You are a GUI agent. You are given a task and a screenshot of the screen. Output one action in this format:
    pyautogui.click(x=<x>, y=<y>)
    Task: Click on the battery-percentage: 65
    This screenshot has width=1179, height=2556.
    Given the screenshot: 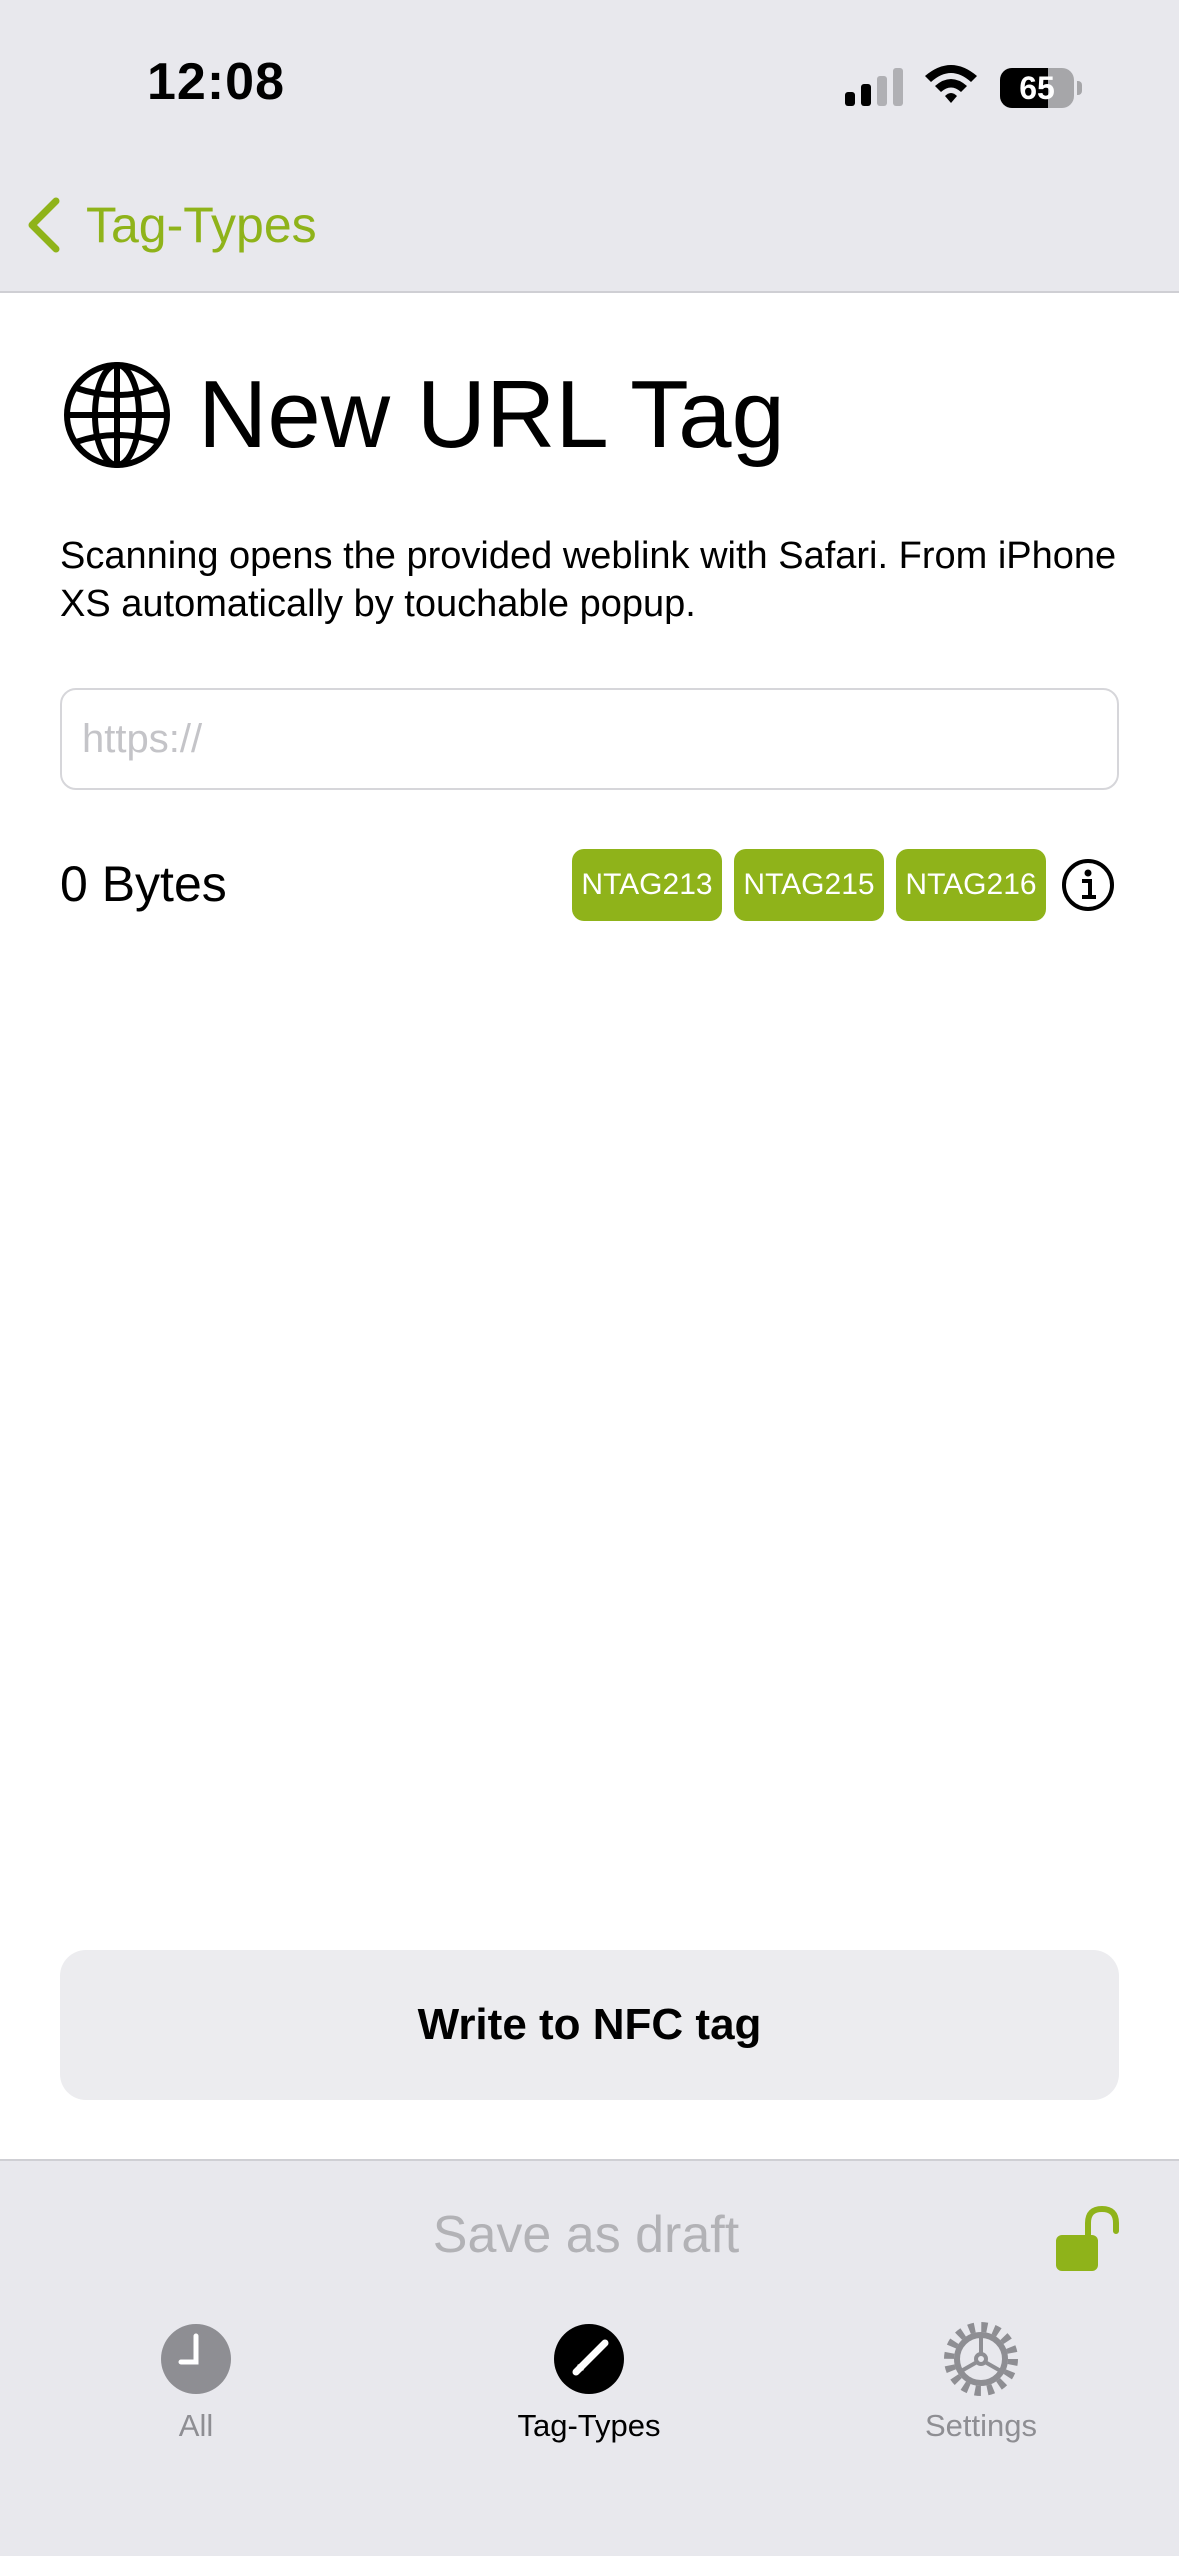 What is the action you would take?
    pyautogui.click(x=1037, y=88)
    